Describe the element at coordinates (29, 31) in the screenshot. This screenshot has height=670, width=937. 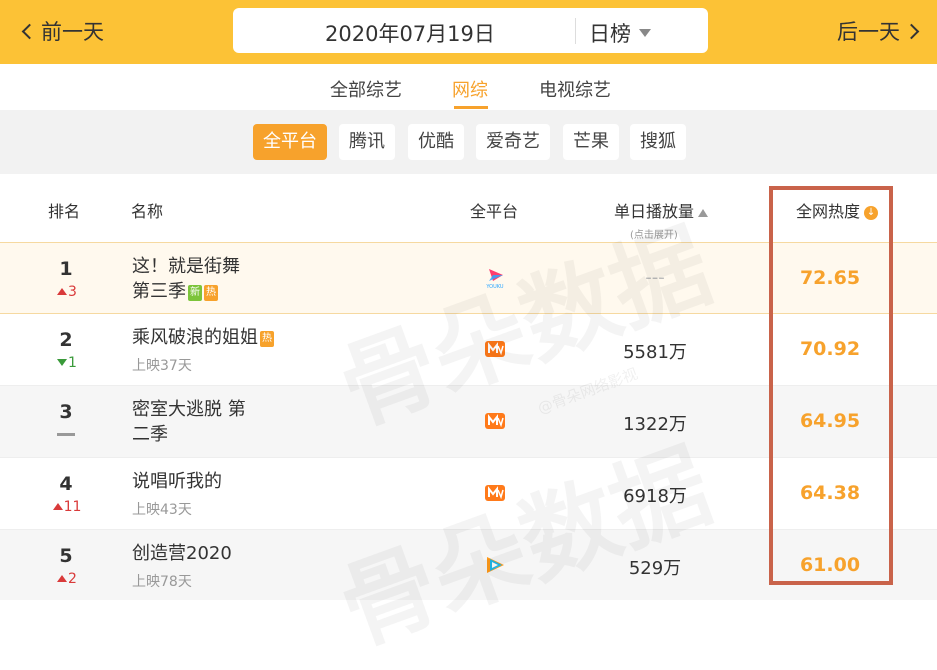
I see `chevron-left-icon` at that location.